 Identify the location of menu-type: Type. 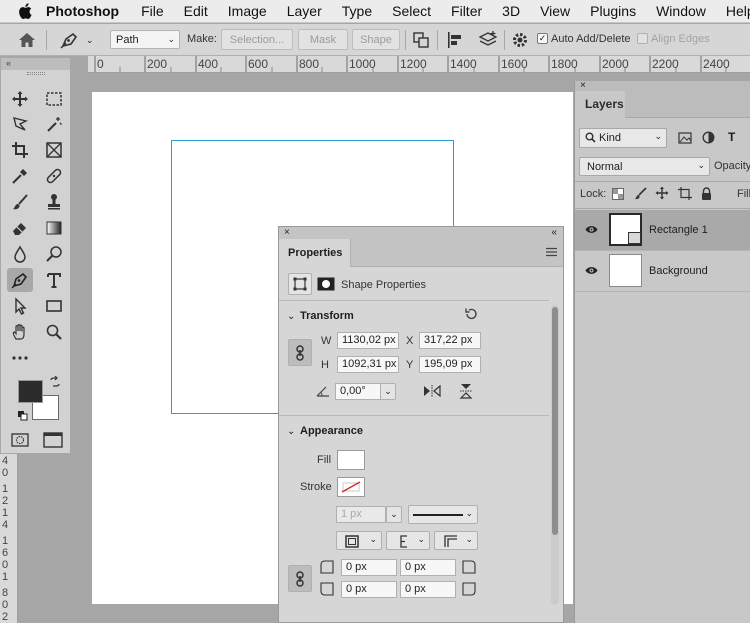
(357, 11).